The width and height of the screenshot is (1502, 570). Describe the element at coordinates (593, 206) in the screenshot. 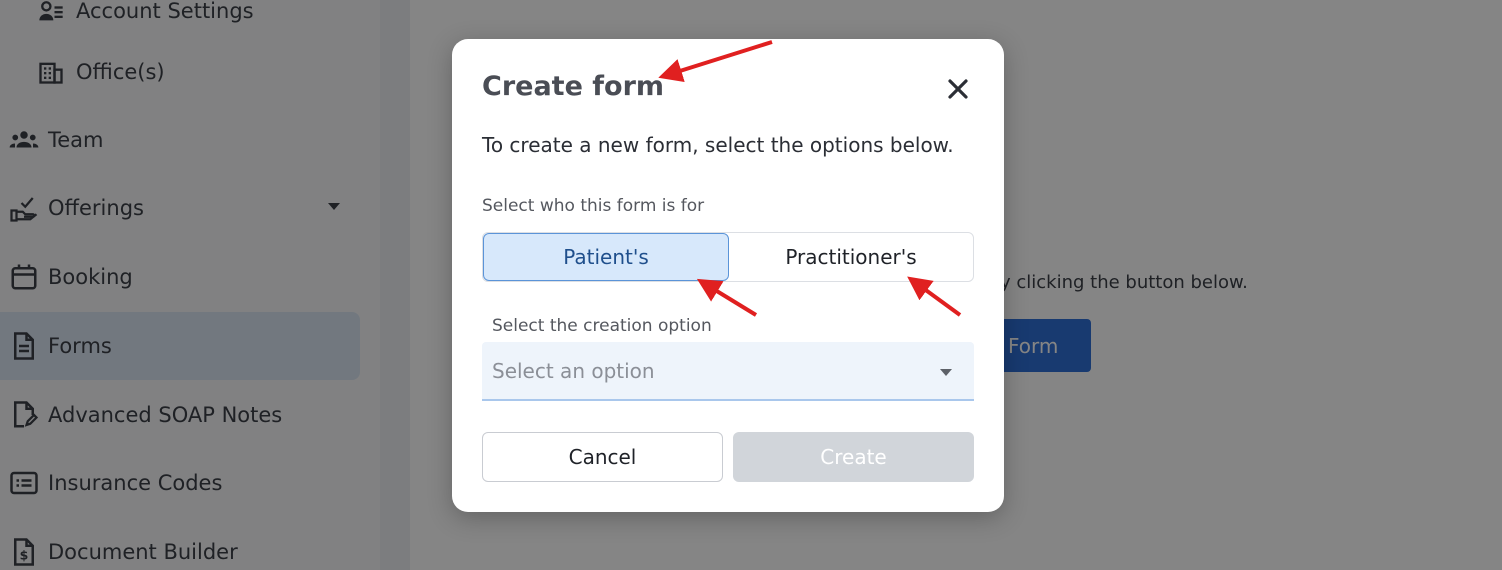

I see `who-field-label: Select who this form is for` at that location.